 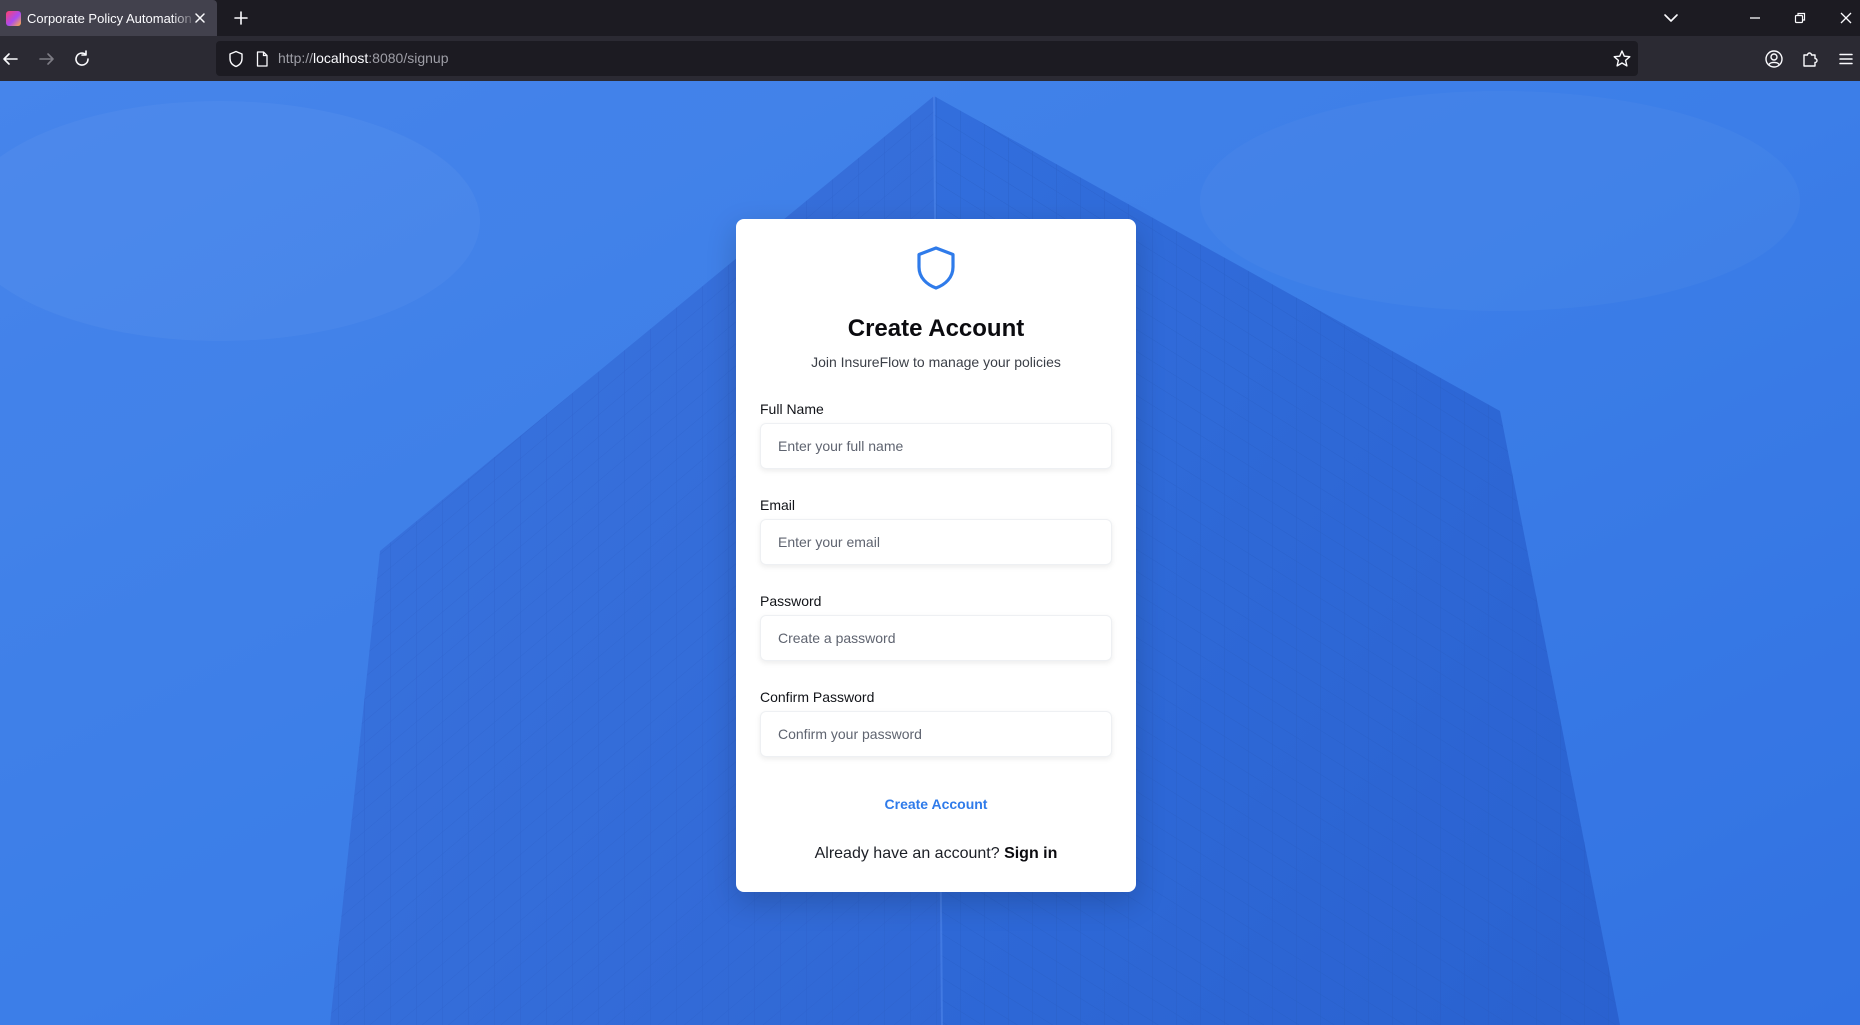 I want to click on arrow-right-icon, so click(x=46, y=59).